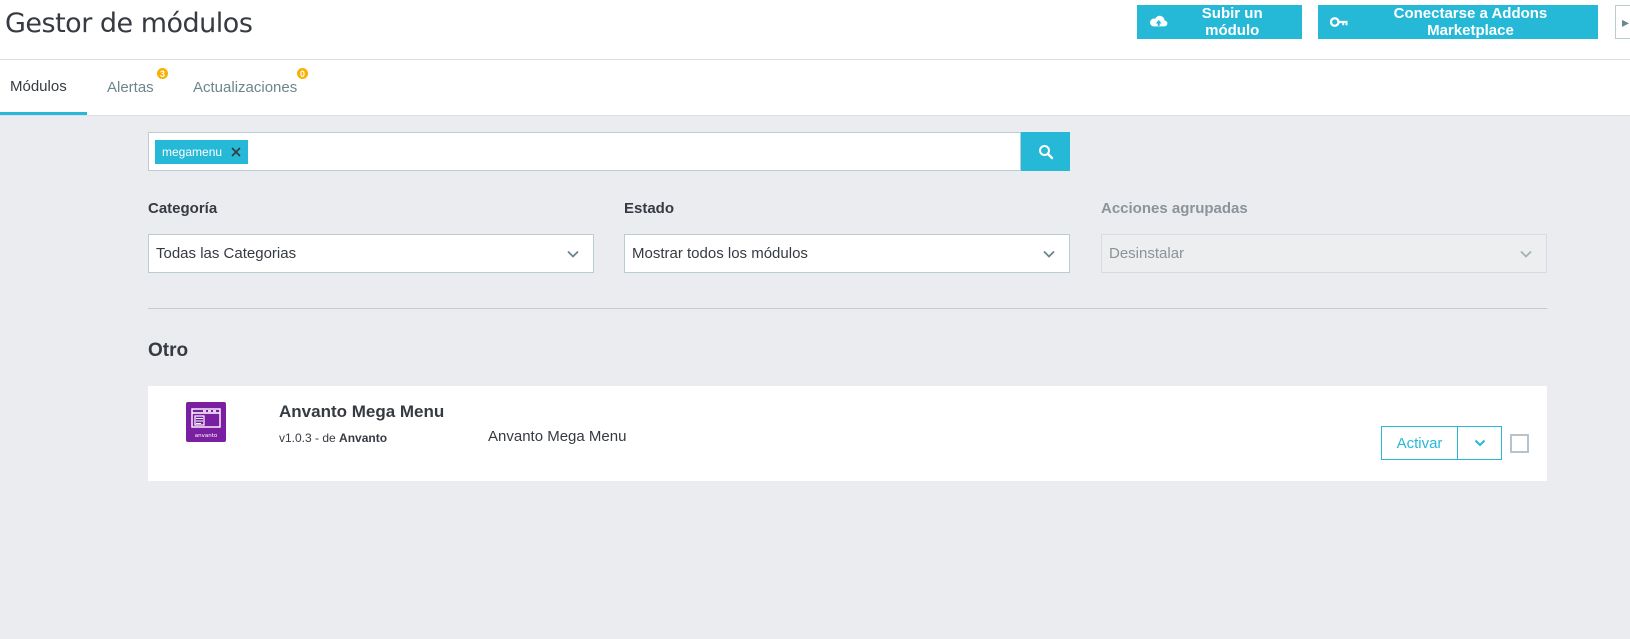 Image resolution: width=1630 pixels, height=639 pixels. I want to click on search-tag: megamenu, so click(202, 152).